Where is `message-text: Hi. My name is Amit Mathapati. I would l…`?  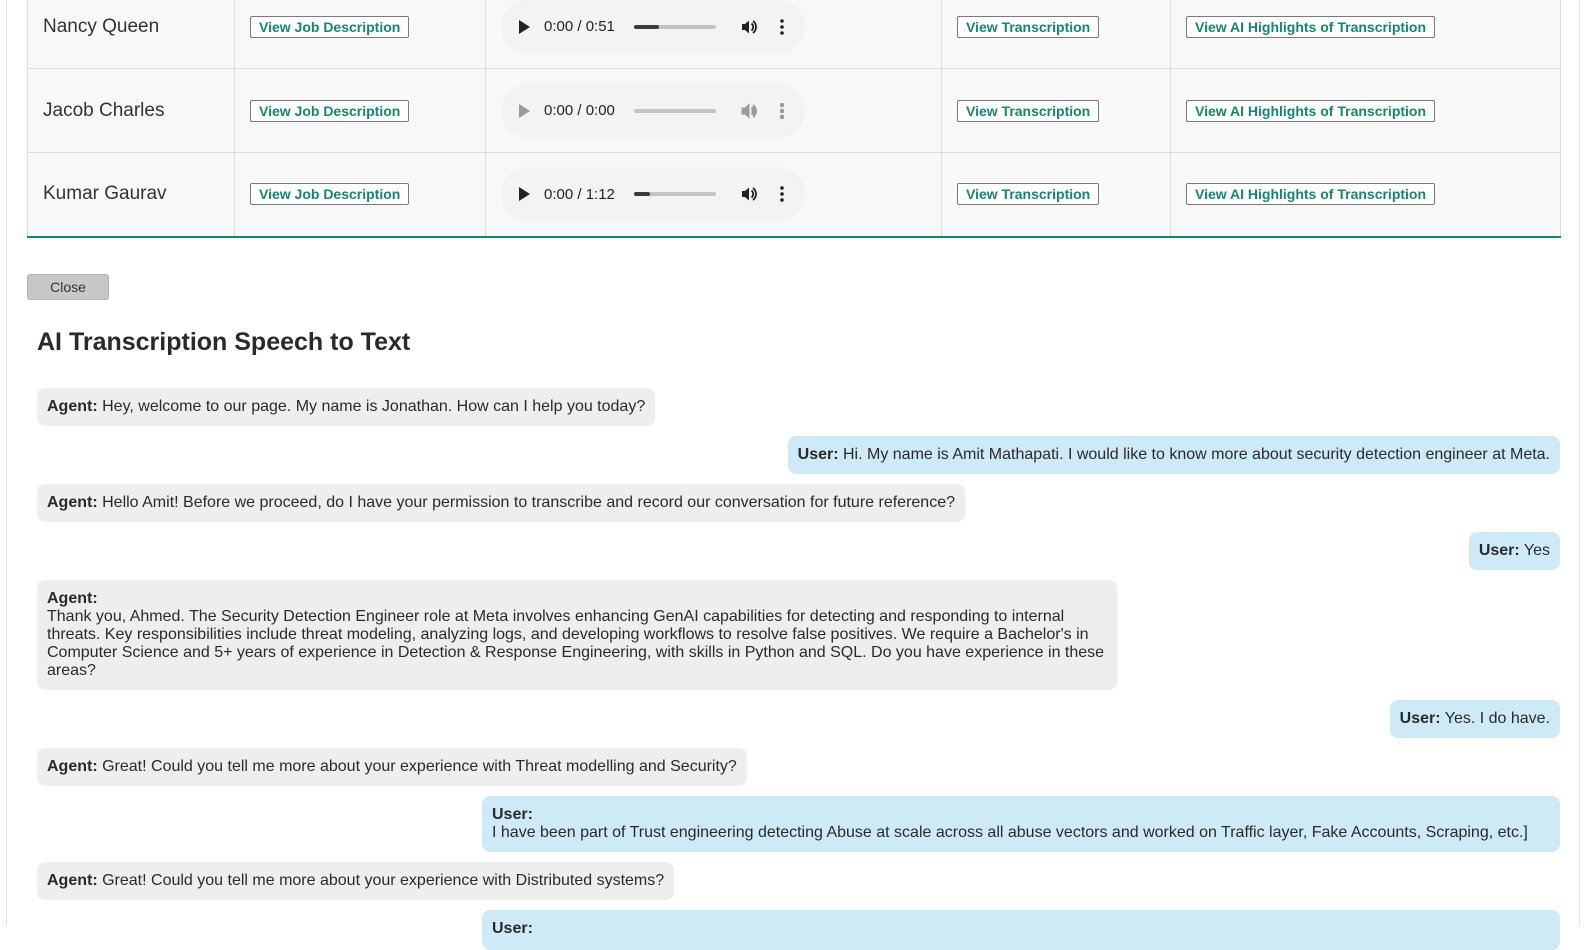 message-text: Hi. My name is Amit Mathapati. I would l… is located at coordinates (1196, 454).